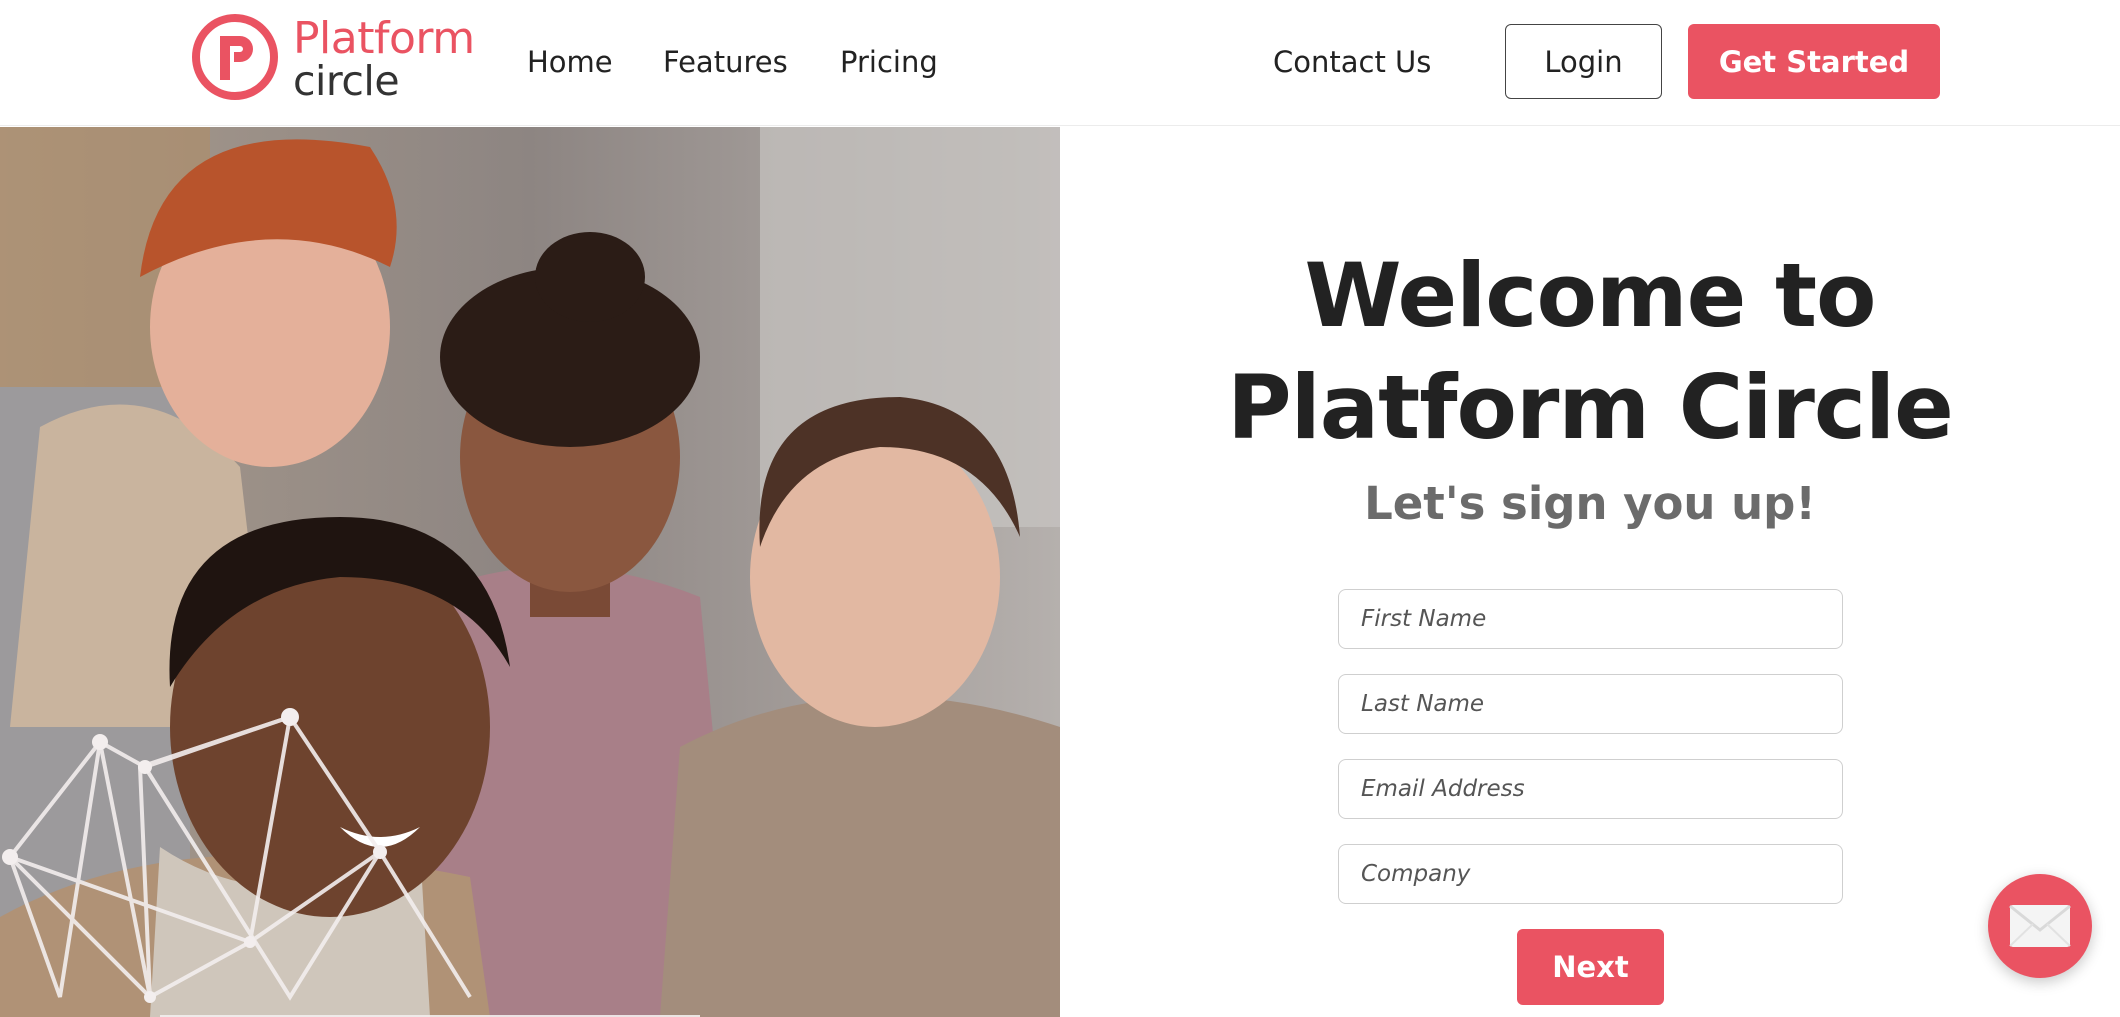 This screenshot has height=1017, width=2120. What do you see at coordinates (1590, 789) in the screenshot?
I see `email-field` at bounding box center [1590, 789].